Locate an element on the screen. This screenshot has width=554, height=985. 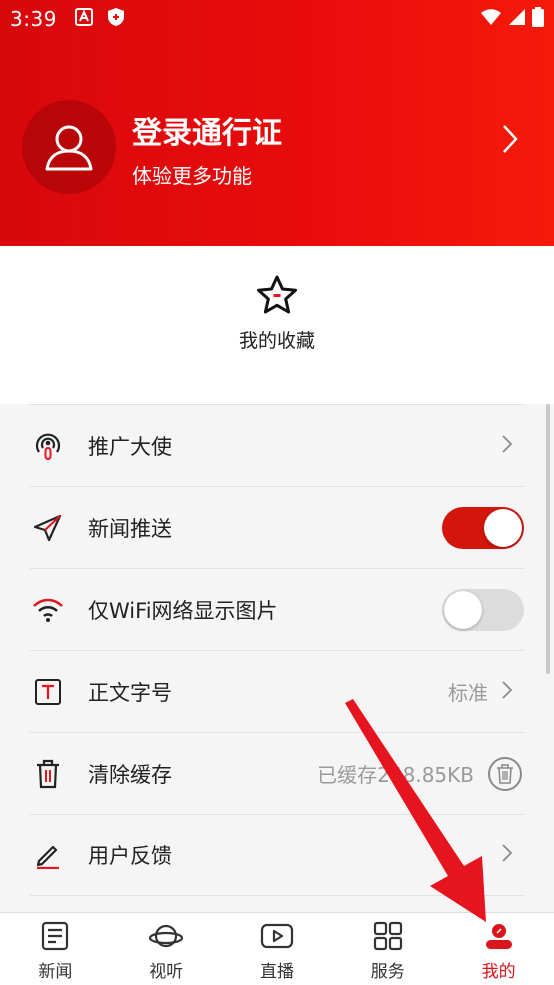
tab-label: 我的 is located at coordinates (498, 972).